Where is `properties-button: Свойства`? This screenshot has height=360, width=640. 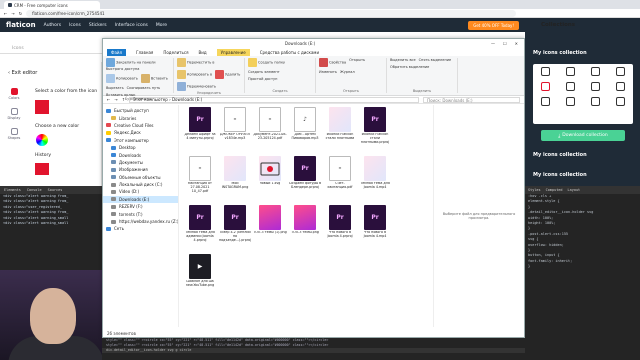 properties-button: Свойства is located at coordinates (332, 62).